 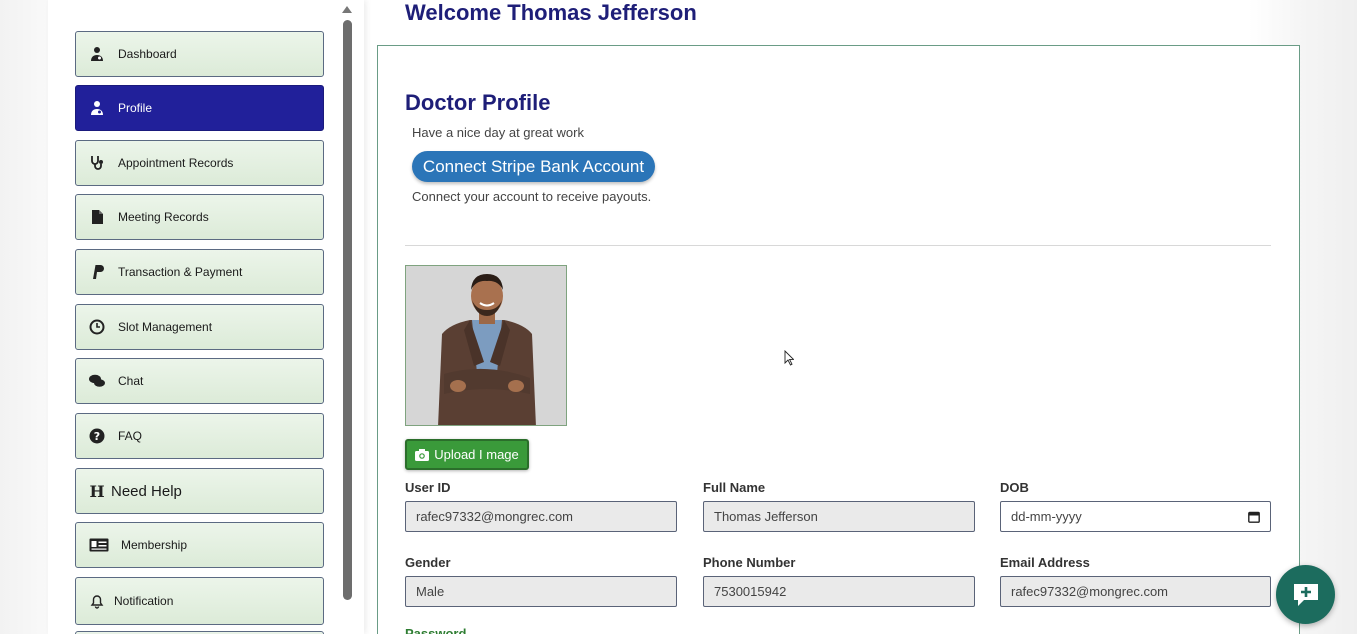 What do you see at coordinates (97, 601) in the screenshot?
I see `bell-icon` at bounding box center [97, 601].